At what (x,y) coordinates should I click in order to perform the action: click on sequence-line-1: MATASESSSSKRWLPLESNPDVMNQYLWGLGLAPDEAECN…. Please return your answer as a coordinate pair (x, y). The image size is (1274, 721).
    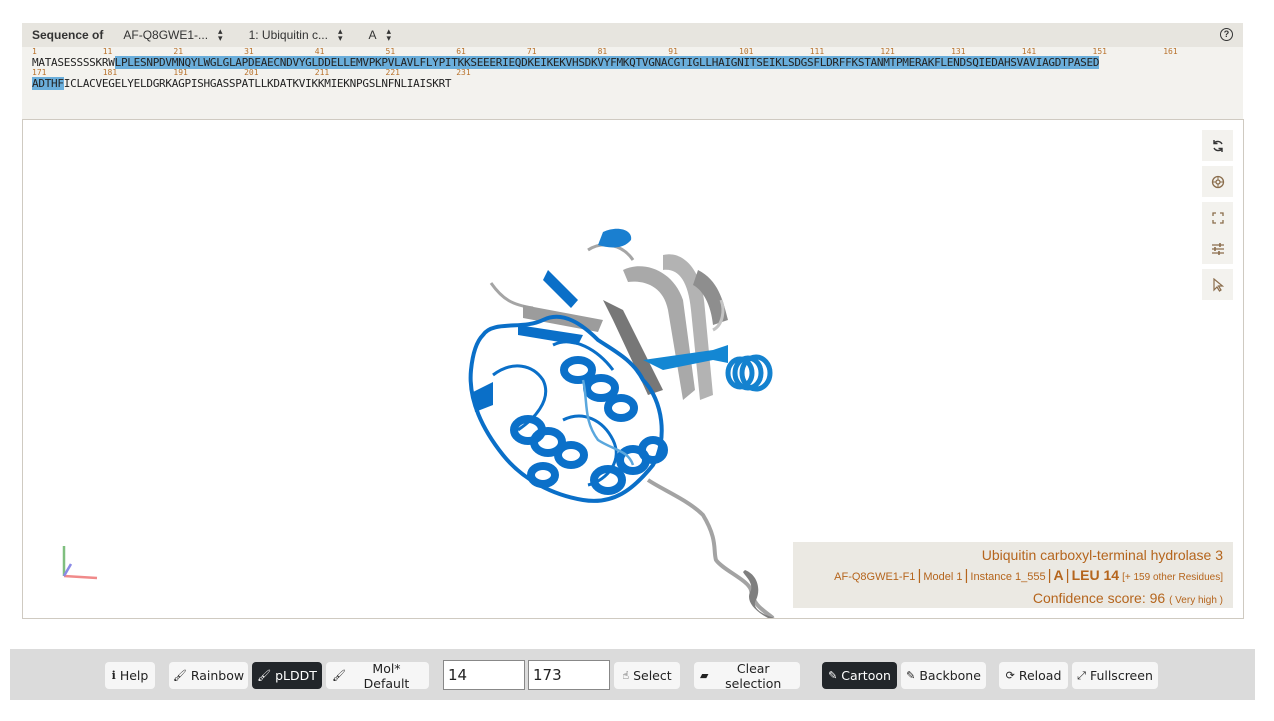
    Looking at the image, I should click on (637, 58).